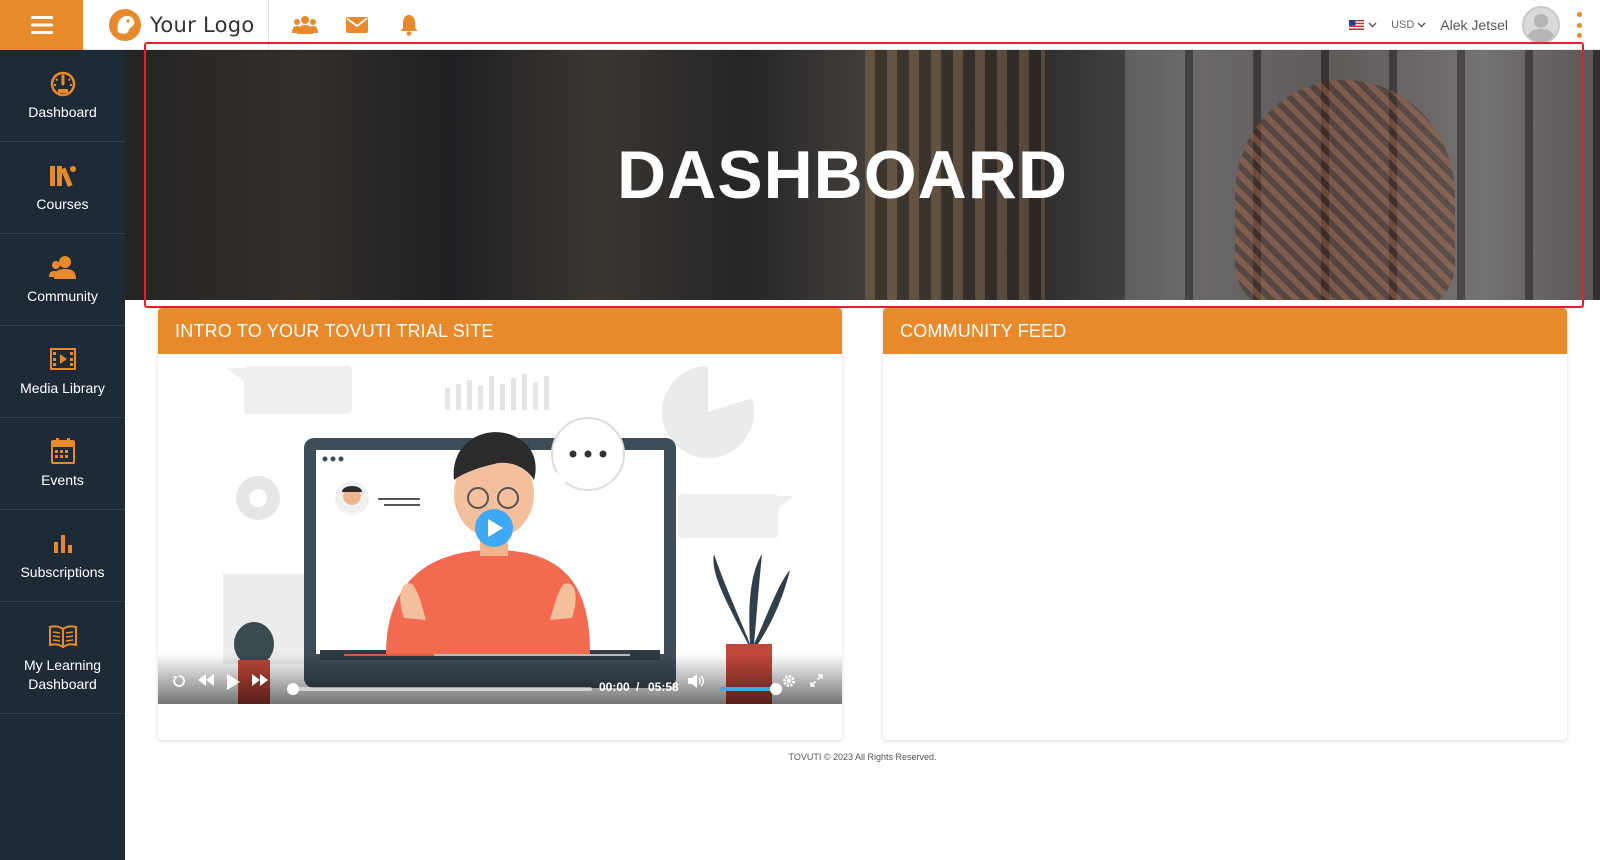  I want to click on messages-button, so click(357, 25).